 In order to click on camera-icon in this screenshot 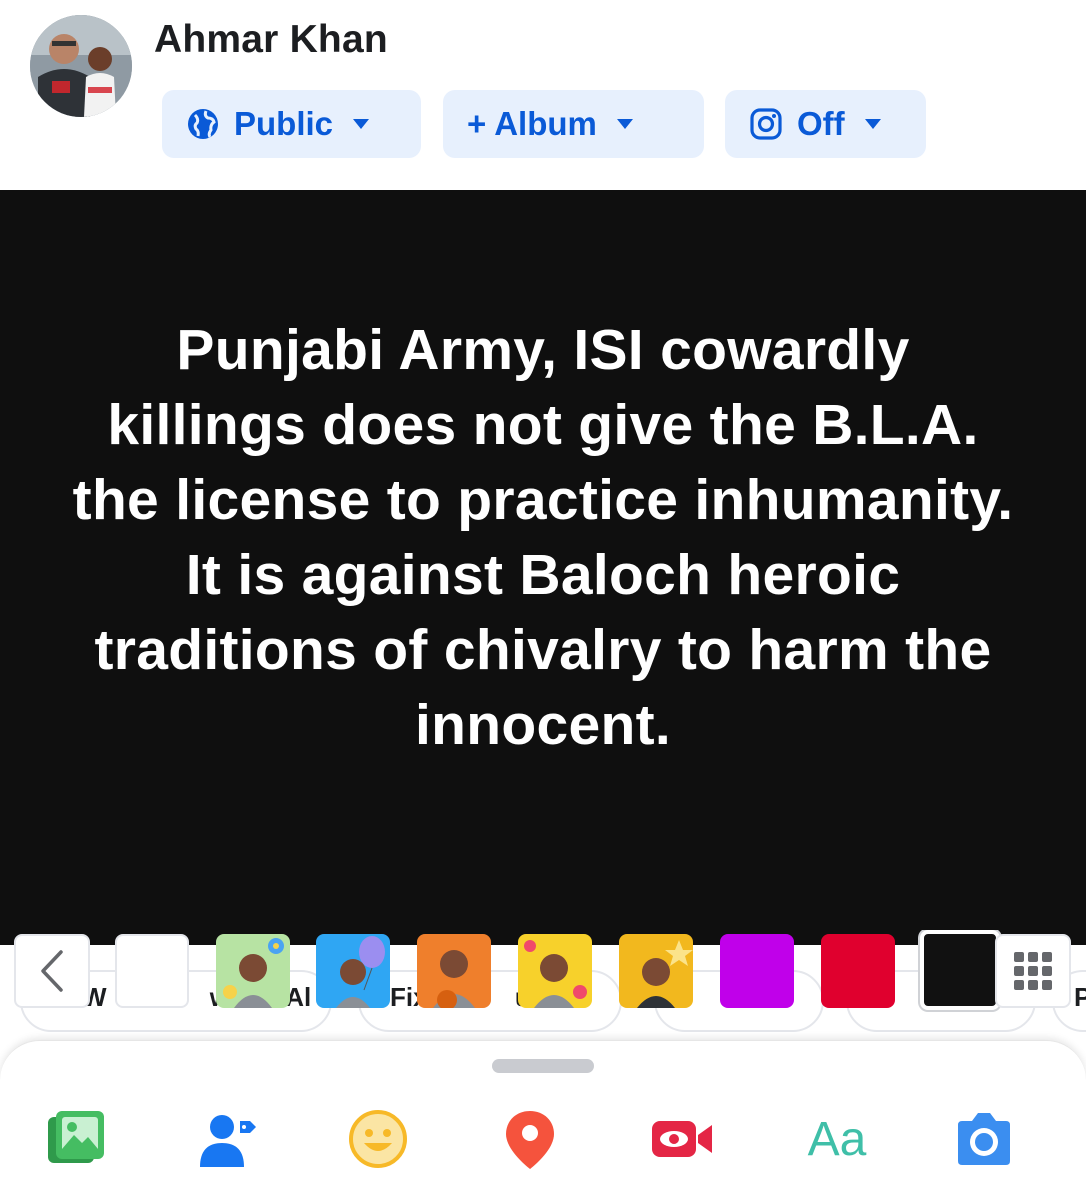, I will do `click(984, 1139)`.